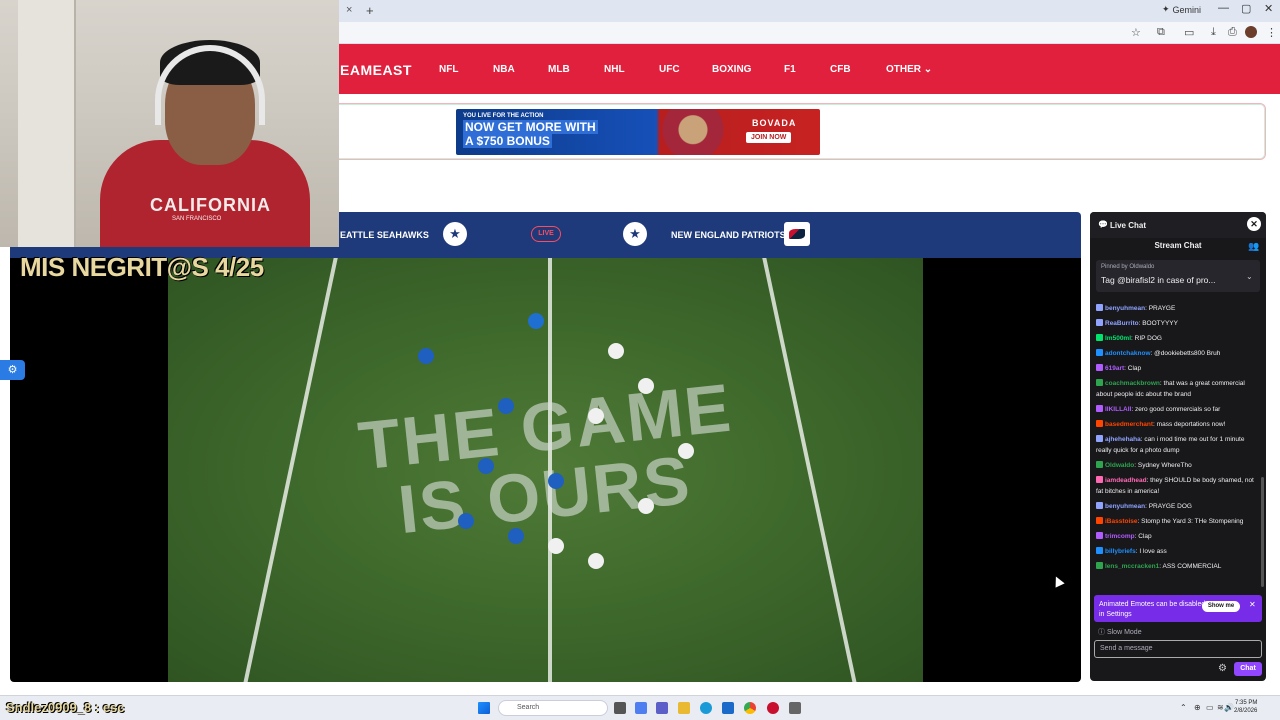 The width and height of the screenshot is (1280, 720). What do you see at coordinates (1123, 439) in the screenshot?
I see `chat-username: ajhehehaha` at bounding box center [1123, 439].